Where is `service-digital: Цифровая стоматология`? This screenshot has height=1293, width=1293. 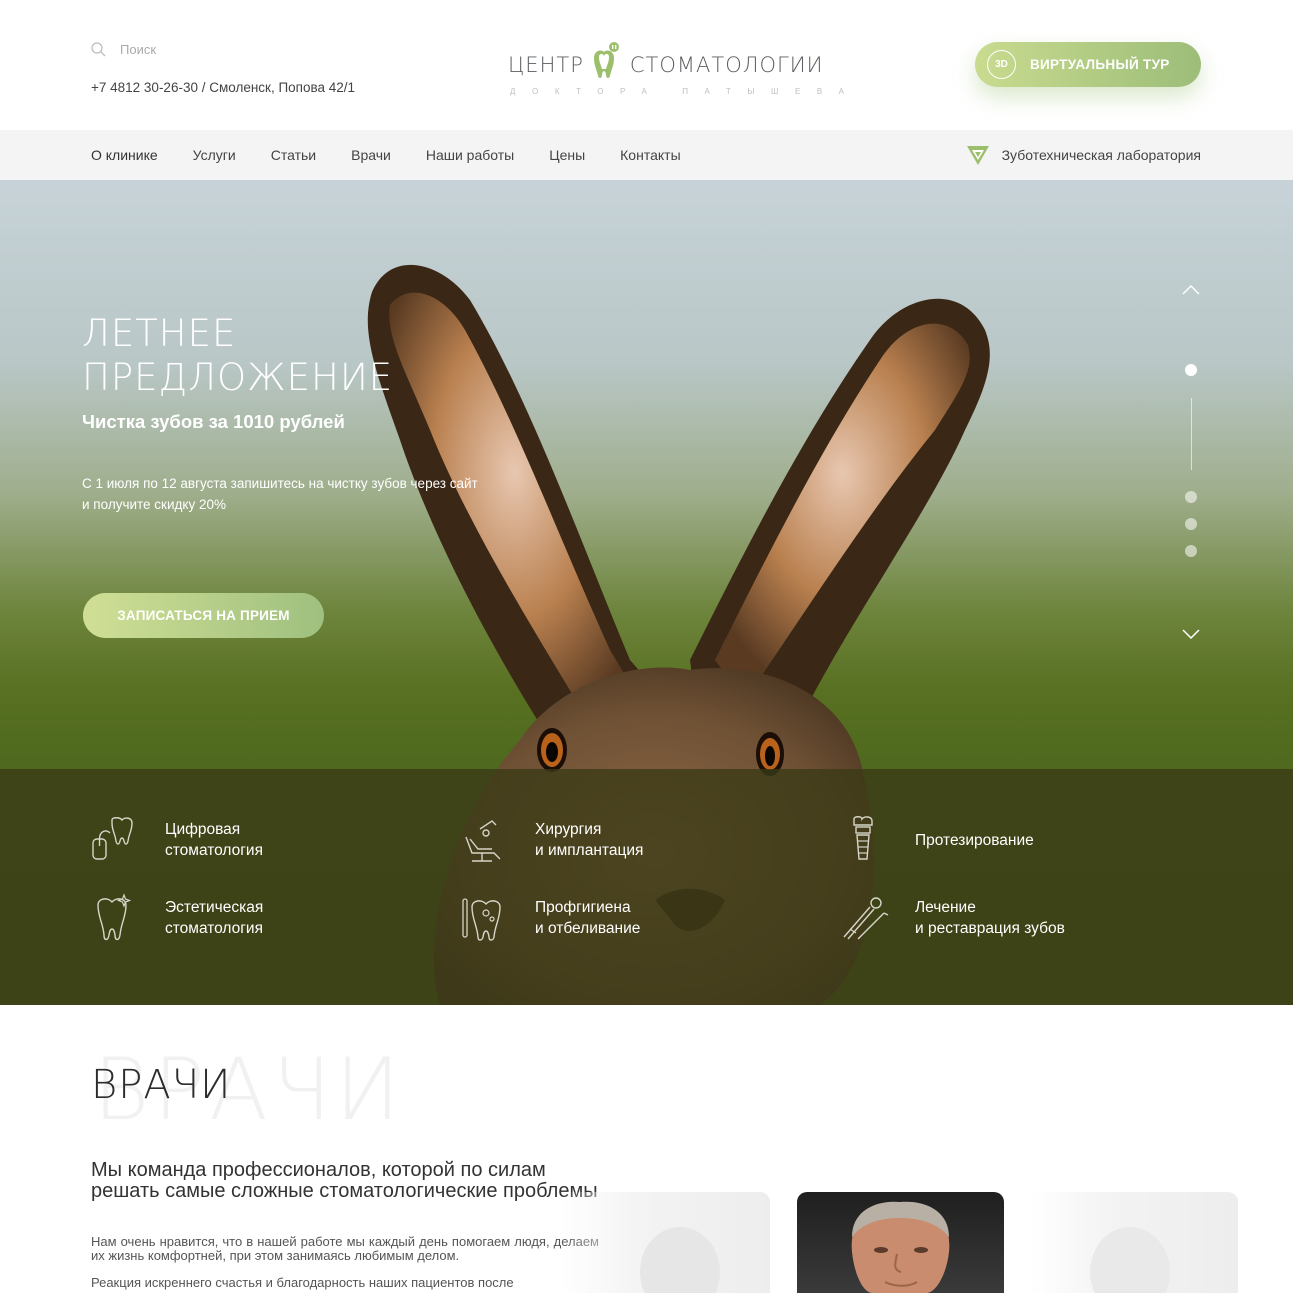
service-digital: Цифровая стоматология is located at coordinates (176, 840).